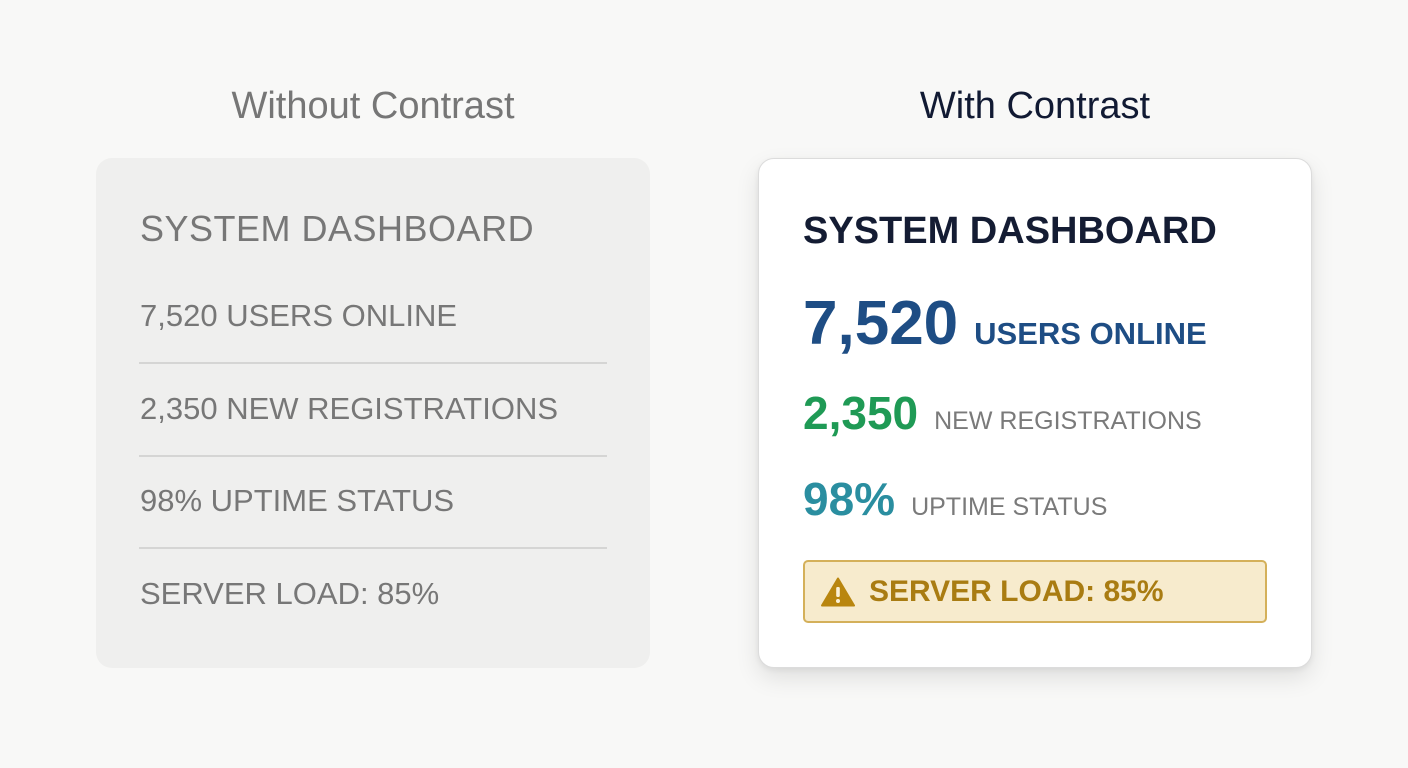 The height and width of the screenshot is (768, 1408). I want to click on uptime-status-label: UPTIME STATUS, so click(1009, 507).